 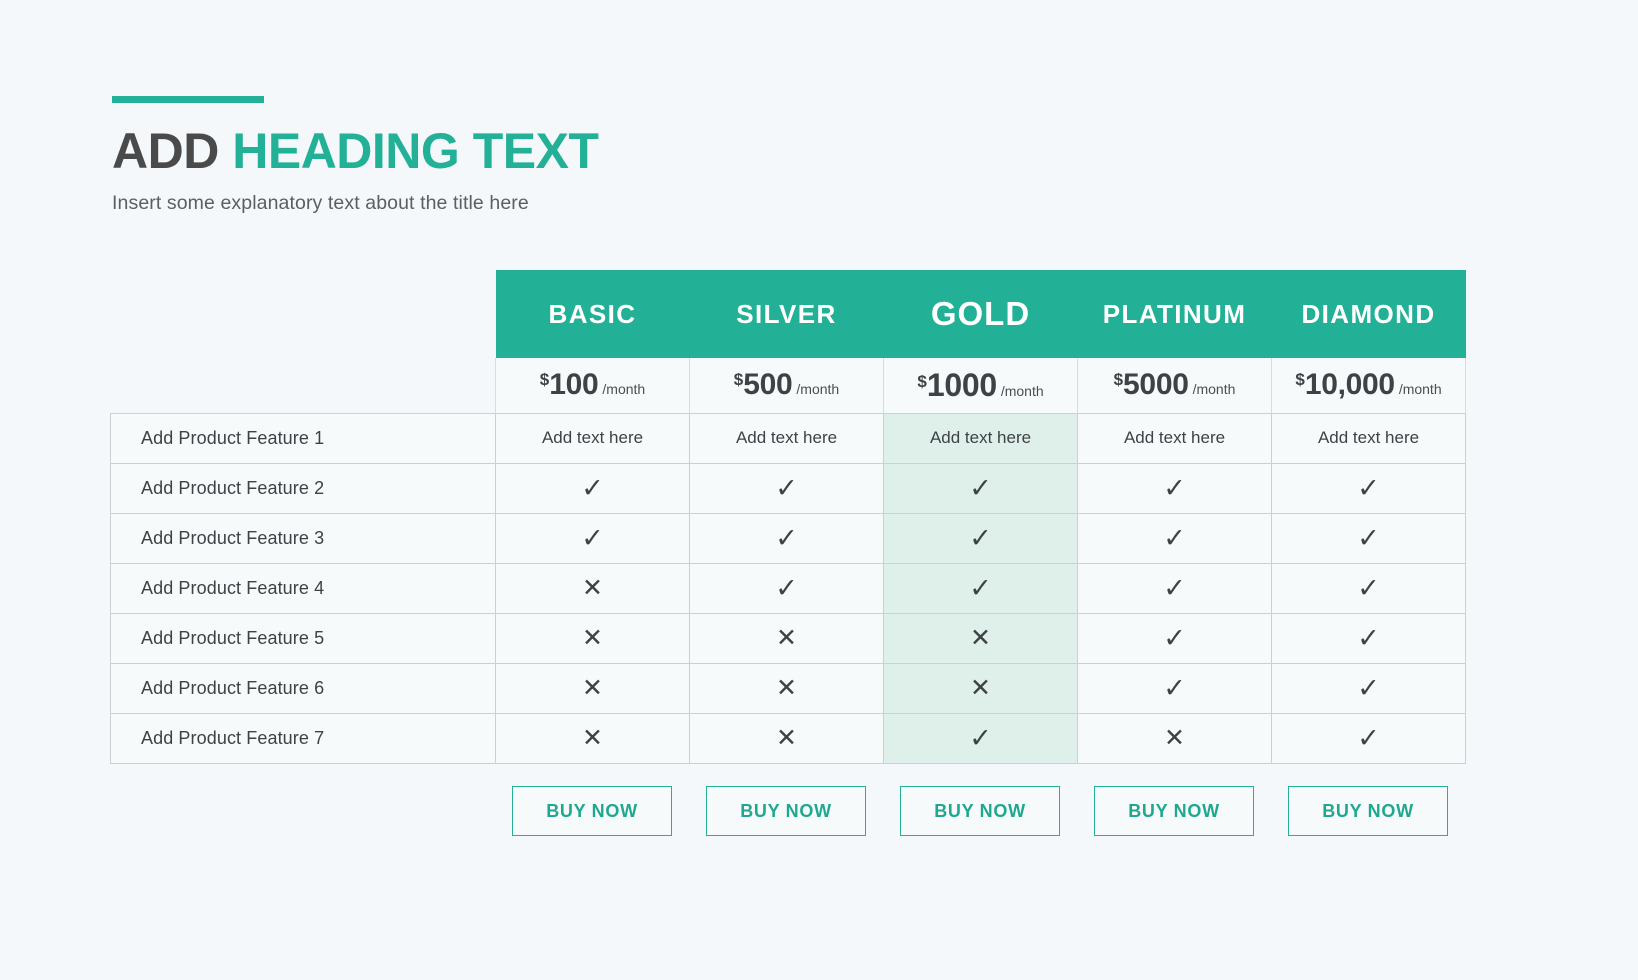 What do you see at coordinates (788, 314) in the screenshot?
I see `tier-name-row: BASIC SILVER GOLD PLATINUM DIAMOND` at bounding box center [788, 314].